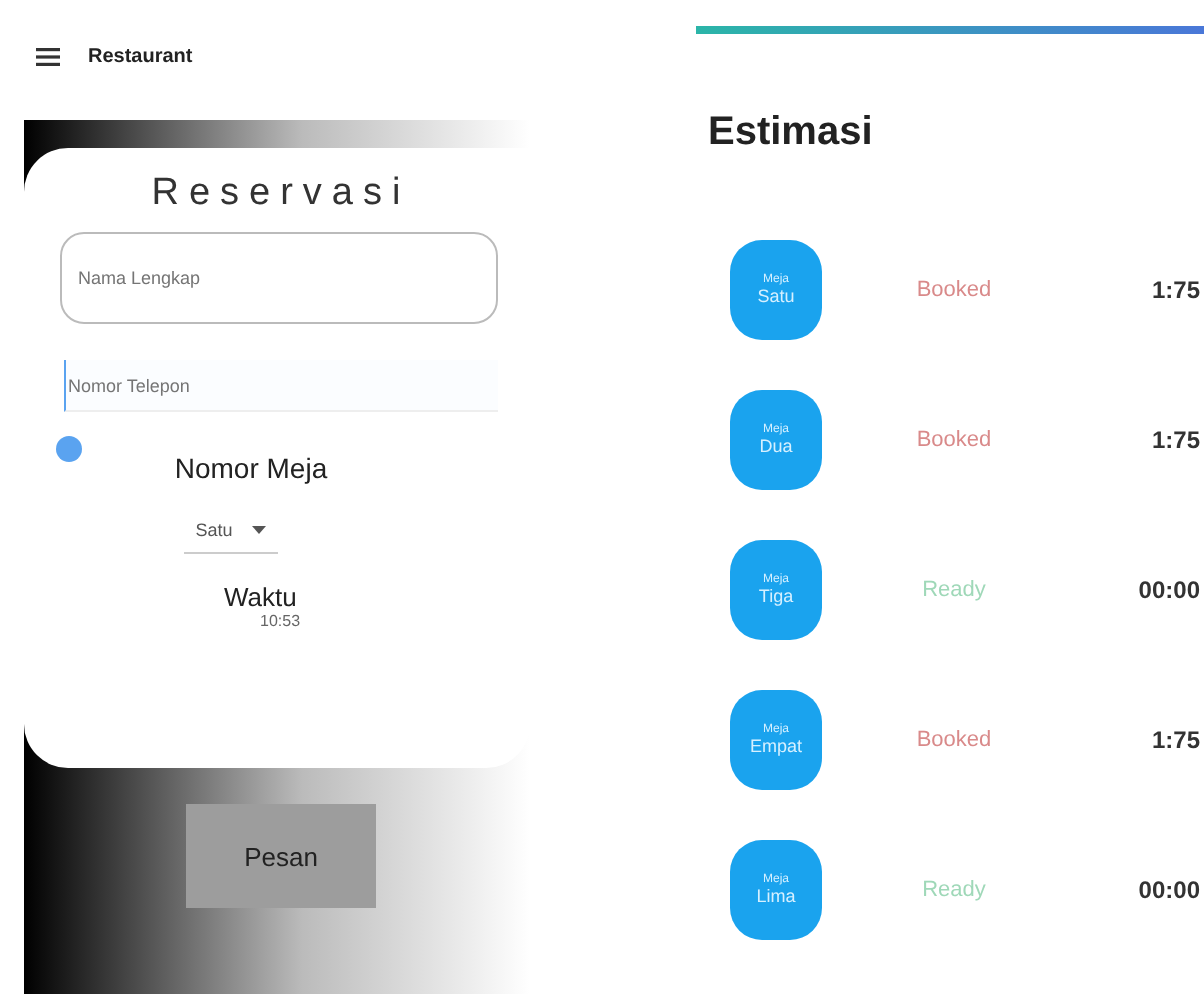 The image size is (1204, 994). What do you see at coordinates (140, 56) in the screenshot?
I see `app-title: Restaurant` at bounding box center [140, 56].